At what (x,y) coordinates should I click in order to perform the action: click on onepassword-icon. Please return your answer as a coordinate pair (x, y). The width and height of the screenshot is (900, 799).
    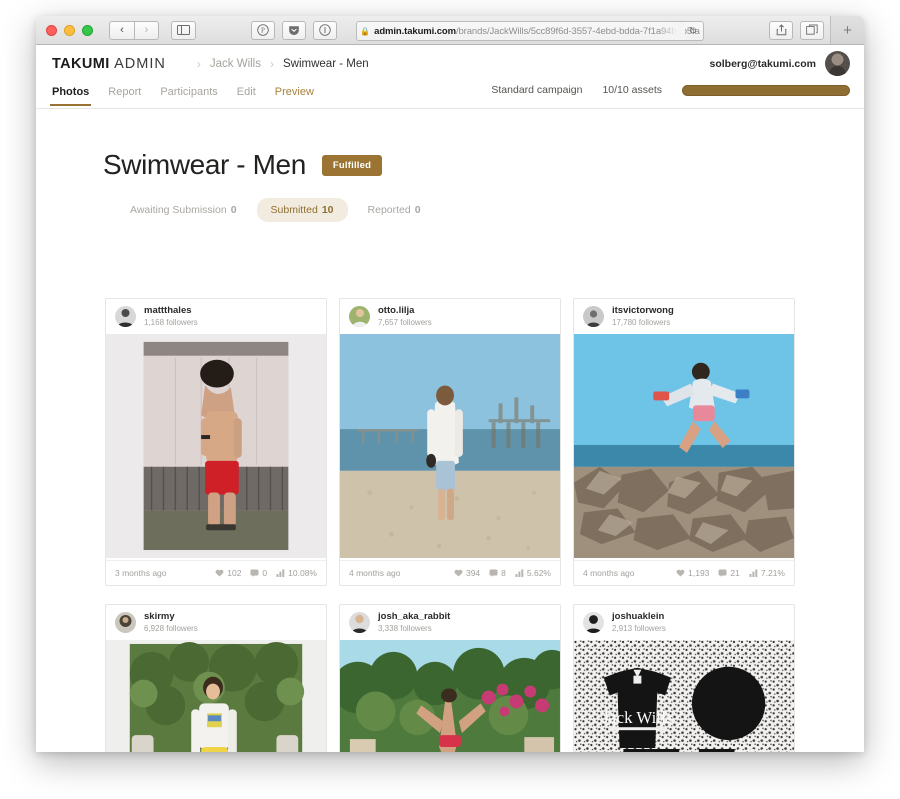
    Looking at the image, I should click on (325, 30).